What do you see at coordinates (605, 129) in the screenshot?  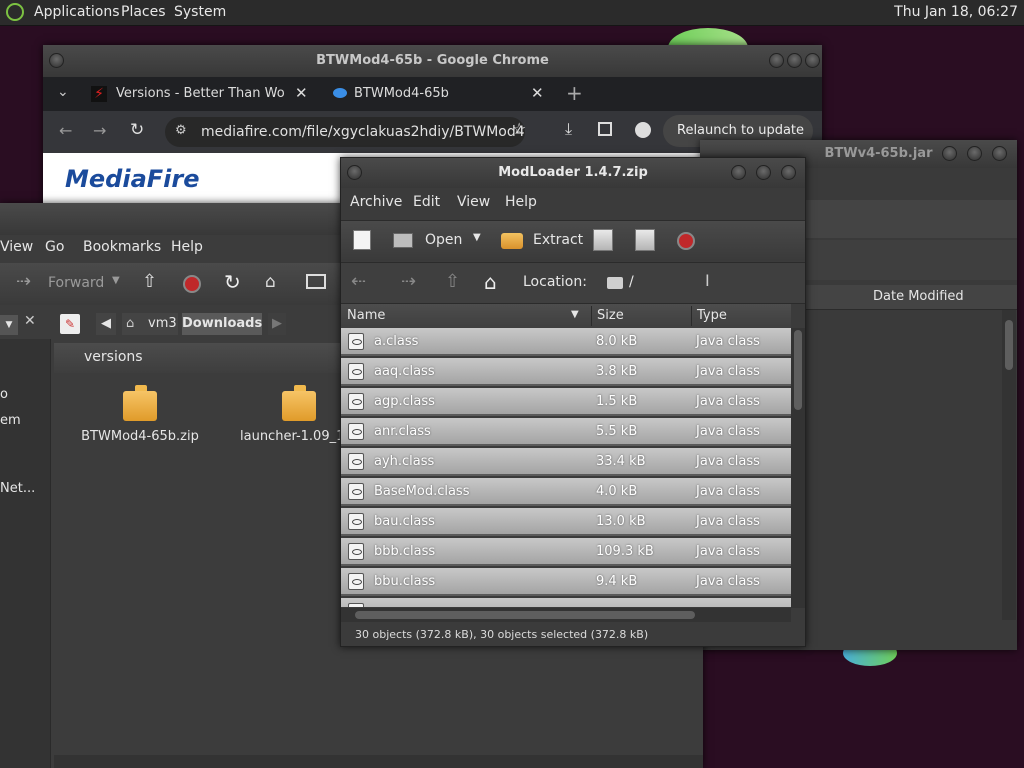 I see `side-panel-icon` at bounding box center [605, 129].